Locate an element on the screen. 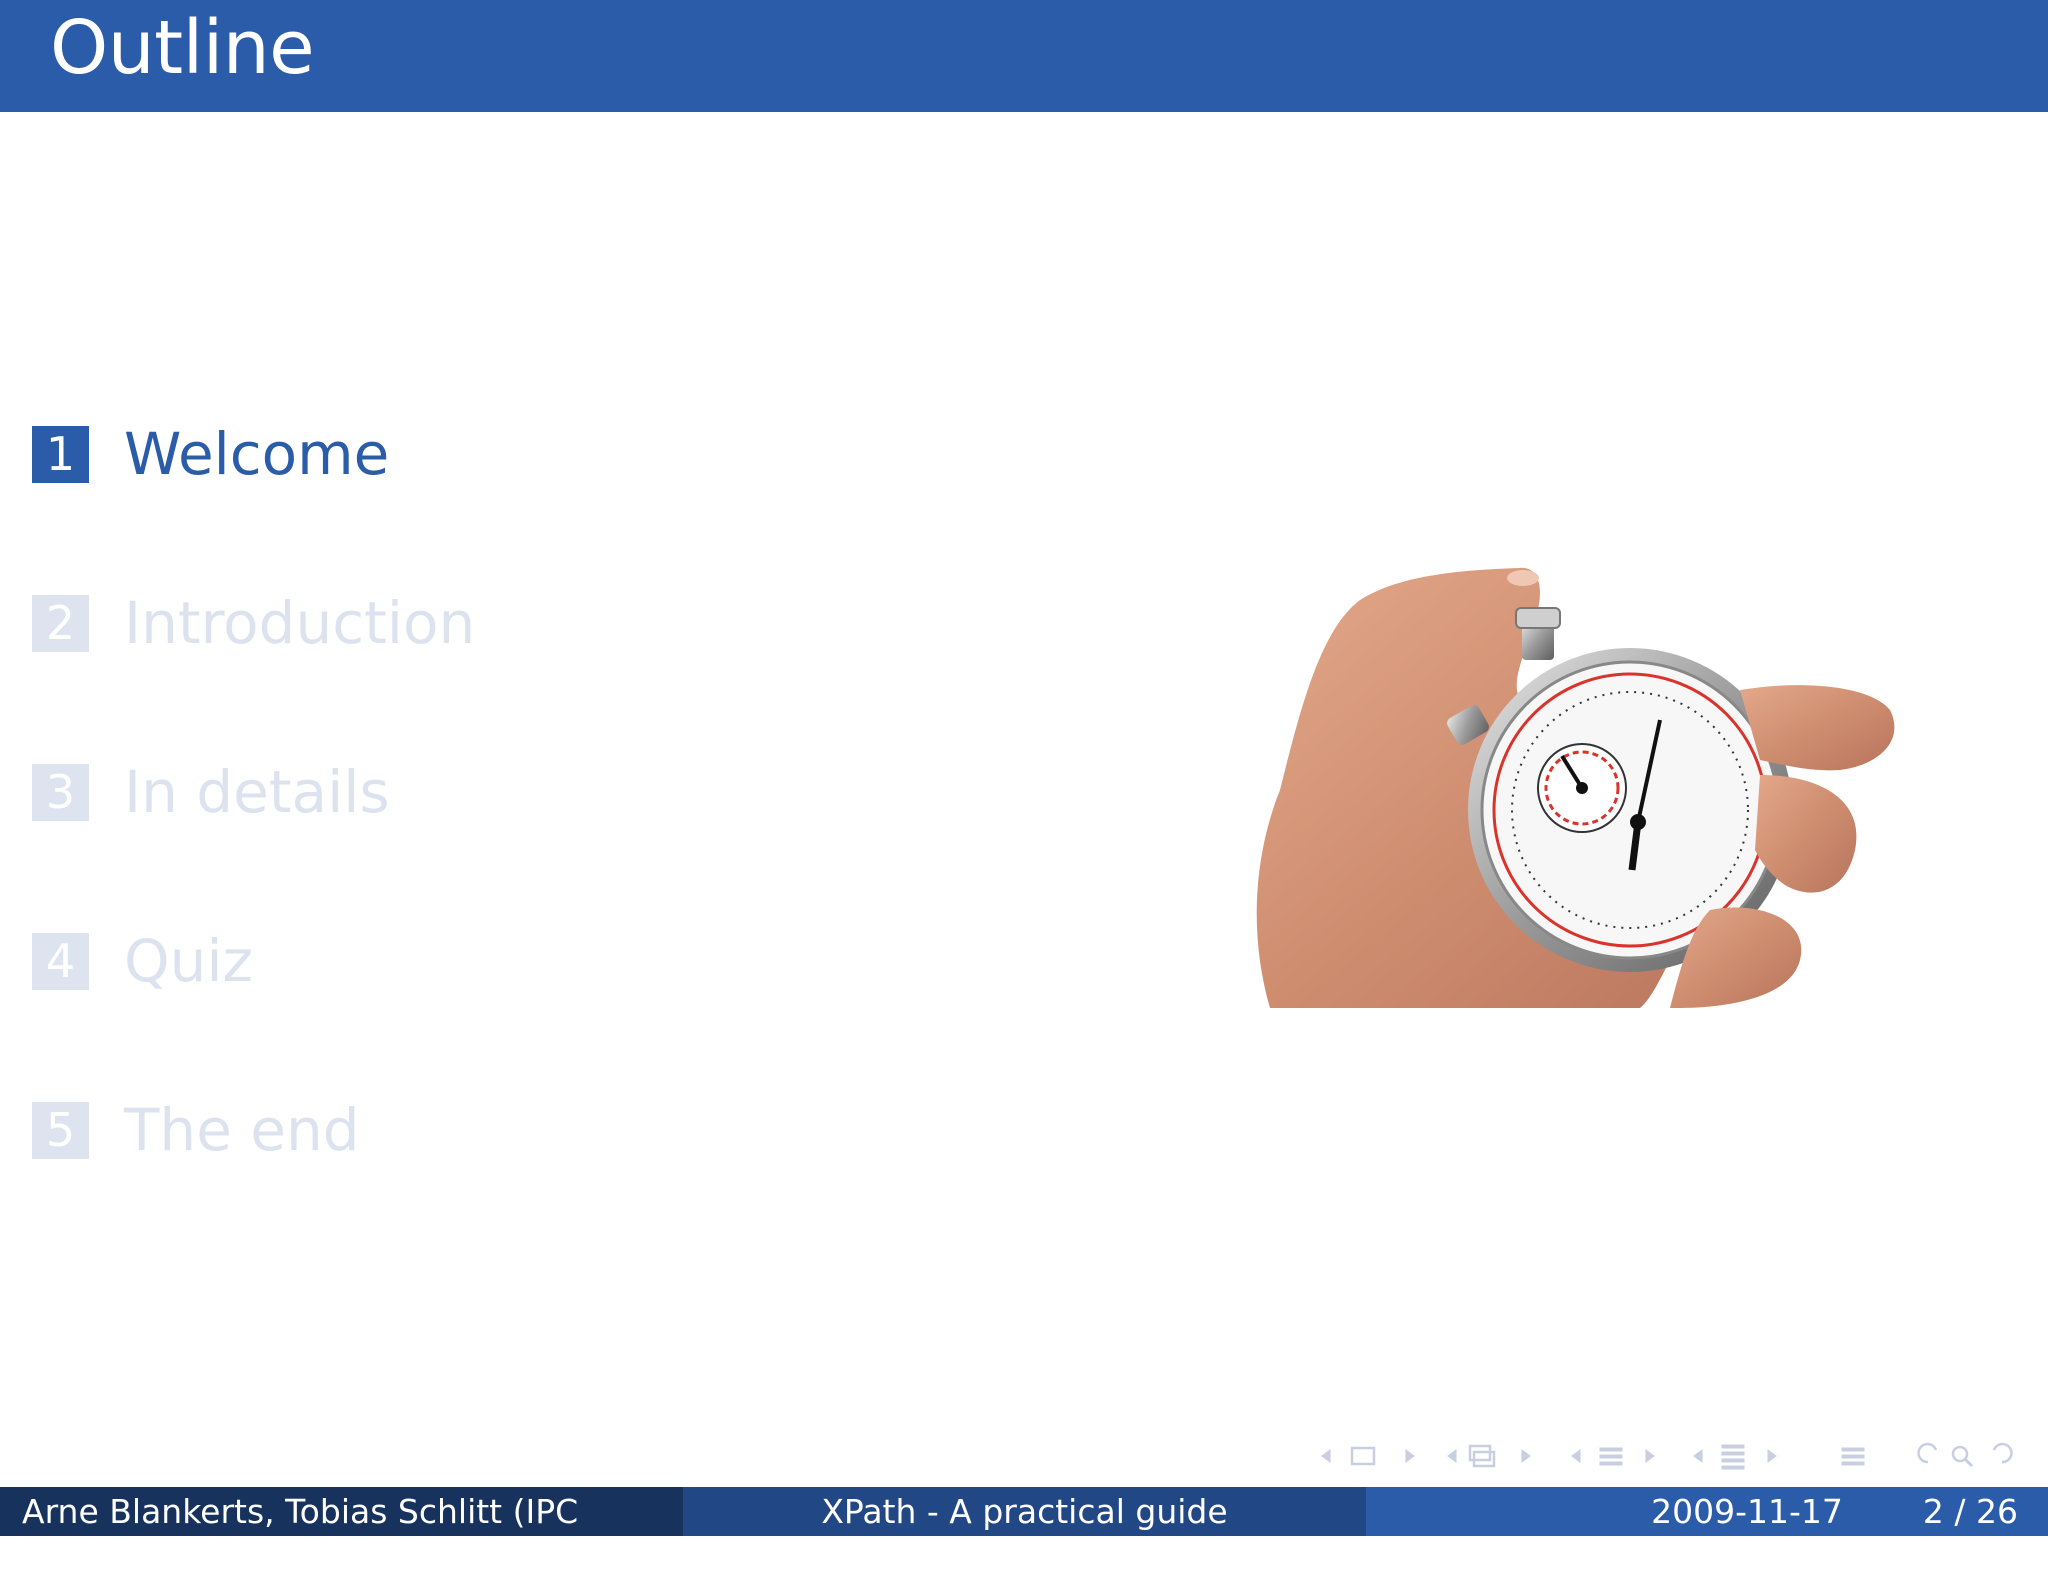 Image resolution: width=2048 pixels, height=1585 pixels. frame-icon is located at coordinates (1363, 1456).